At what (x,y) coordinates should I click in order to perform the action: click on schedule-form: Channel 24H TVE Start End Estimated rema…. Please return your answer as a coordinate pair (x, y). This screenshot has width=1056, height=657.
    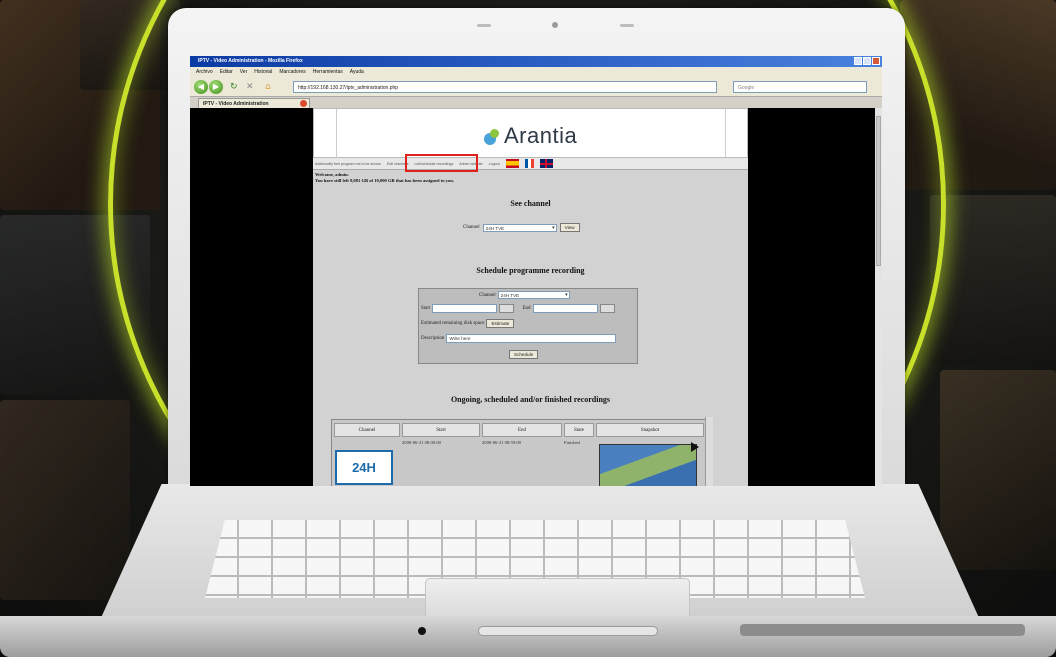
    Looking at the image, I should click on (528, 326).